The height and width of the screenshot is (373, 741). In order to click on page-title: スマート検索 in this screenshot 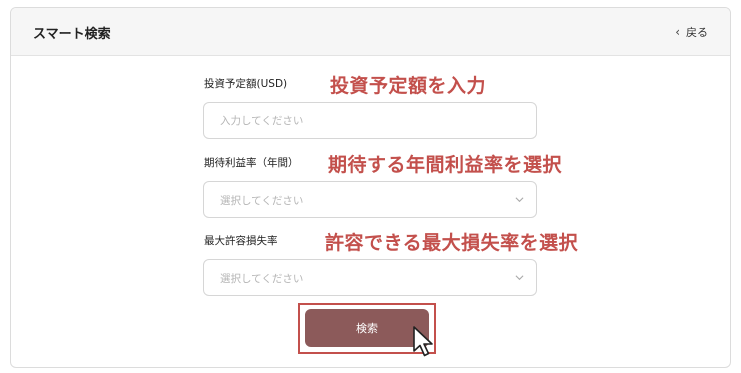, I will do `click(72, 34)`.